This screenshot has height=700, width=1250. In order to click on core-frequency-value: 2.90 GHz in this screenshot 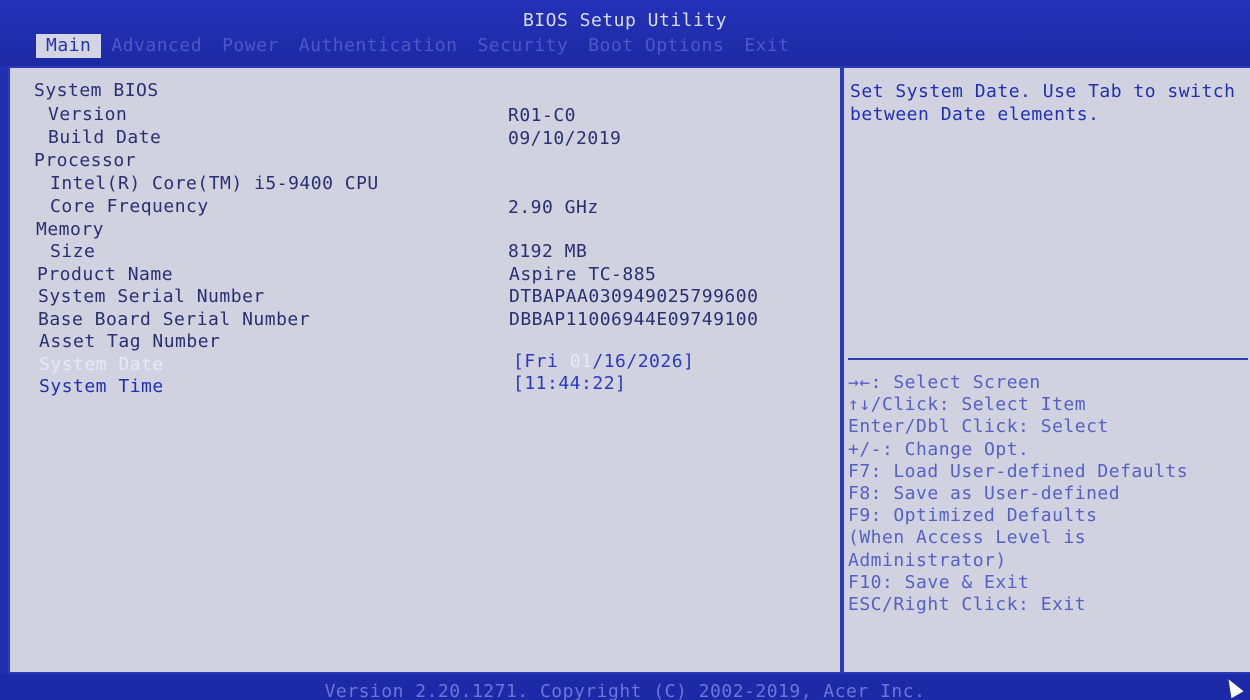, I will do `click(553, 207)`.